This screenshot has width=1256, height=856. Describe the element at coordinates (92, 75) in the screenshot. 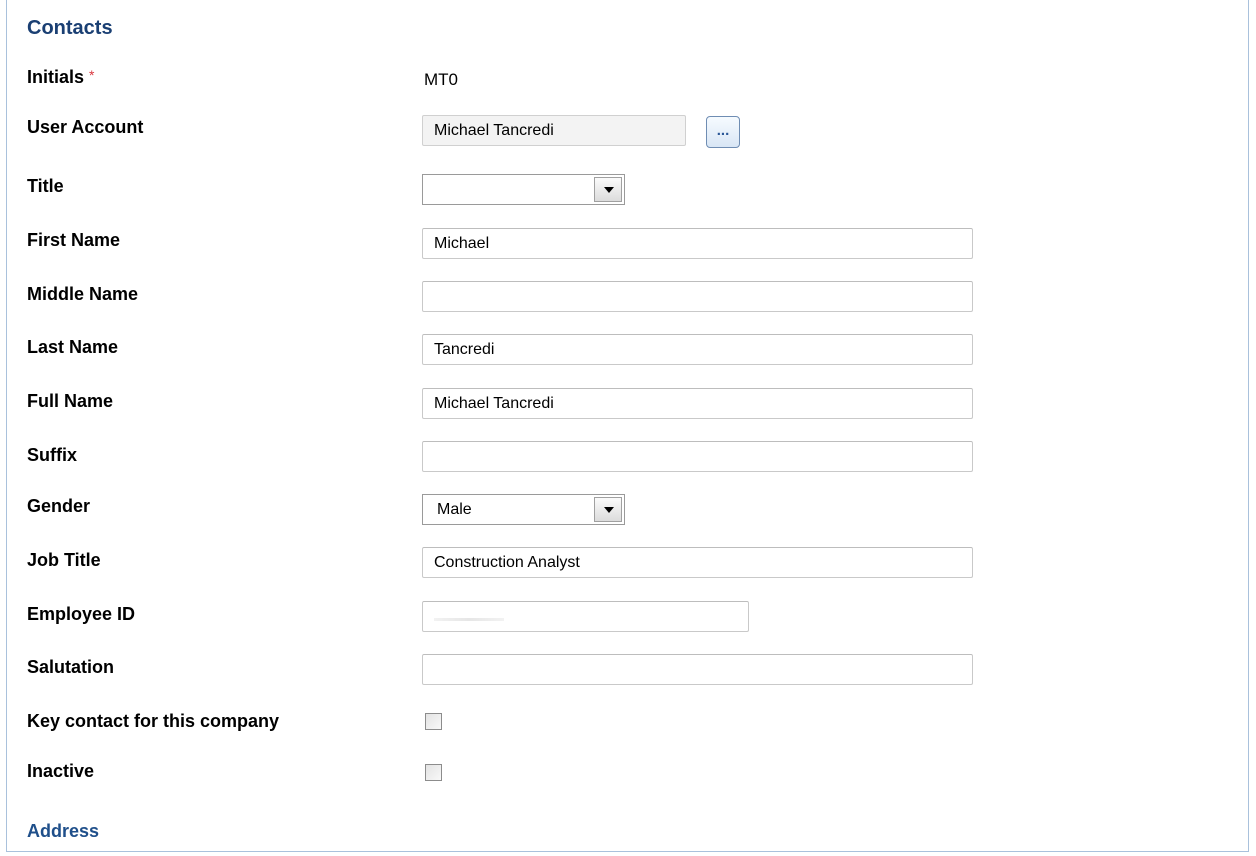

I see `required-asterisk: *` at that location.